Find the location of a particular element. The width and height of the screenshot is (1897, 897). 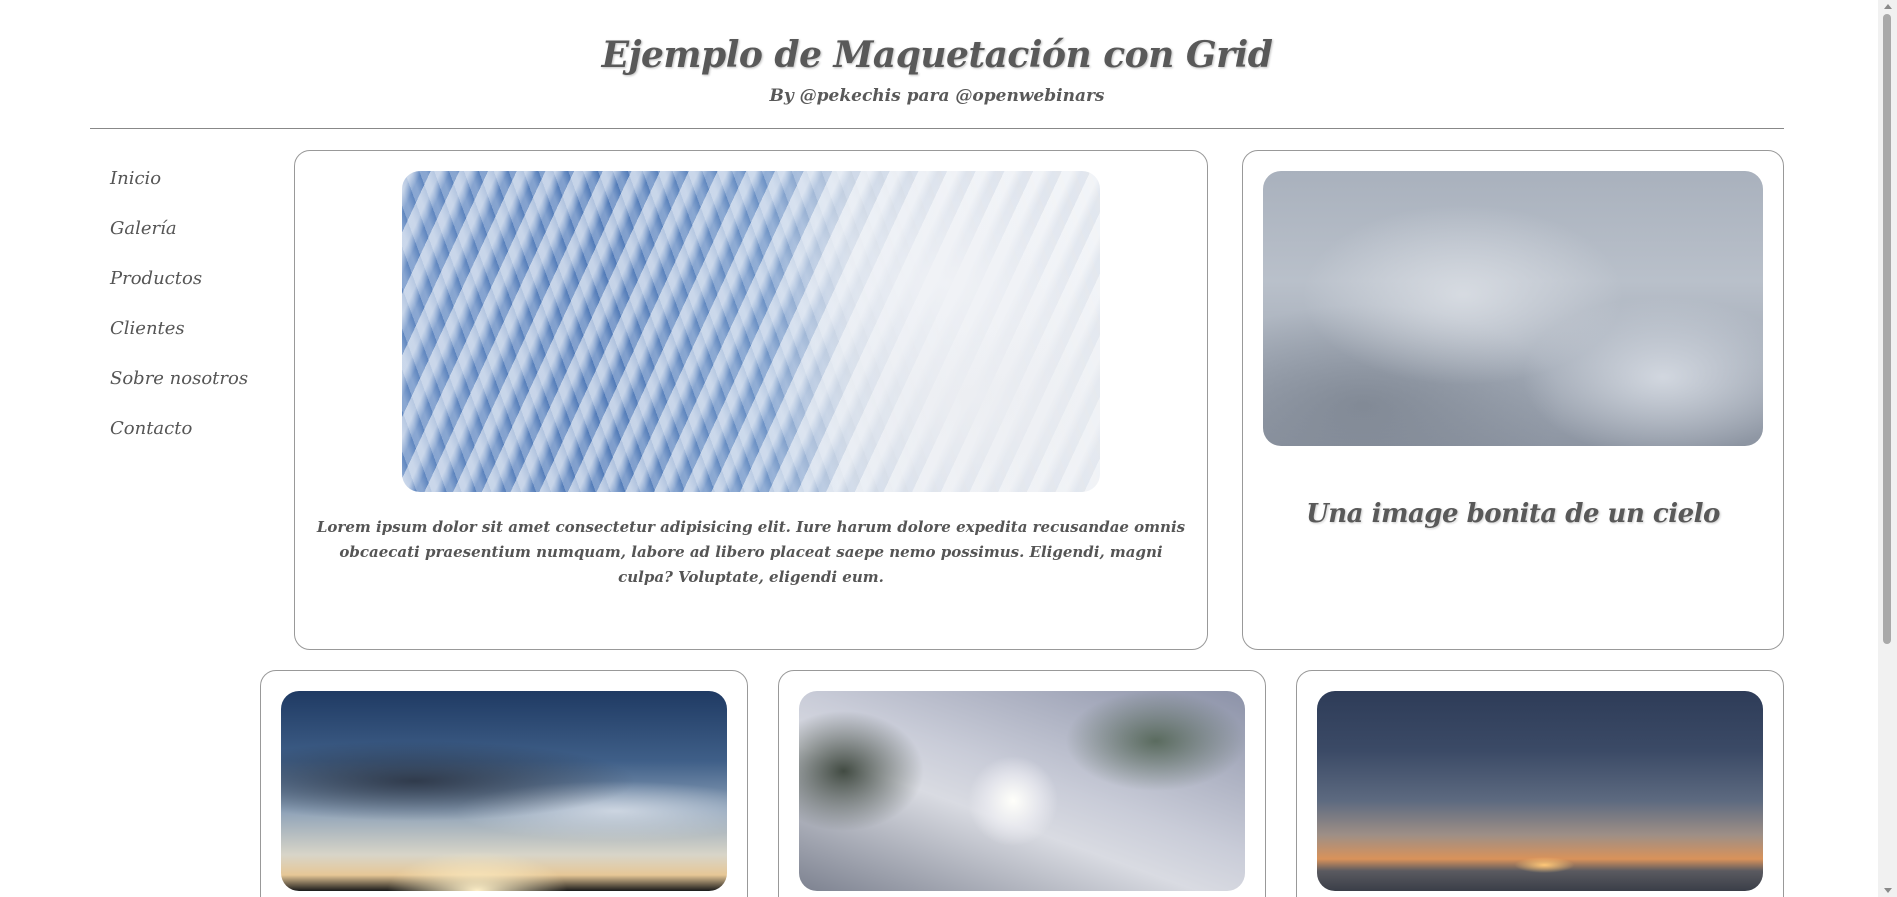

nav-item-inicio: Inicio is located at coordinates (195, 193).